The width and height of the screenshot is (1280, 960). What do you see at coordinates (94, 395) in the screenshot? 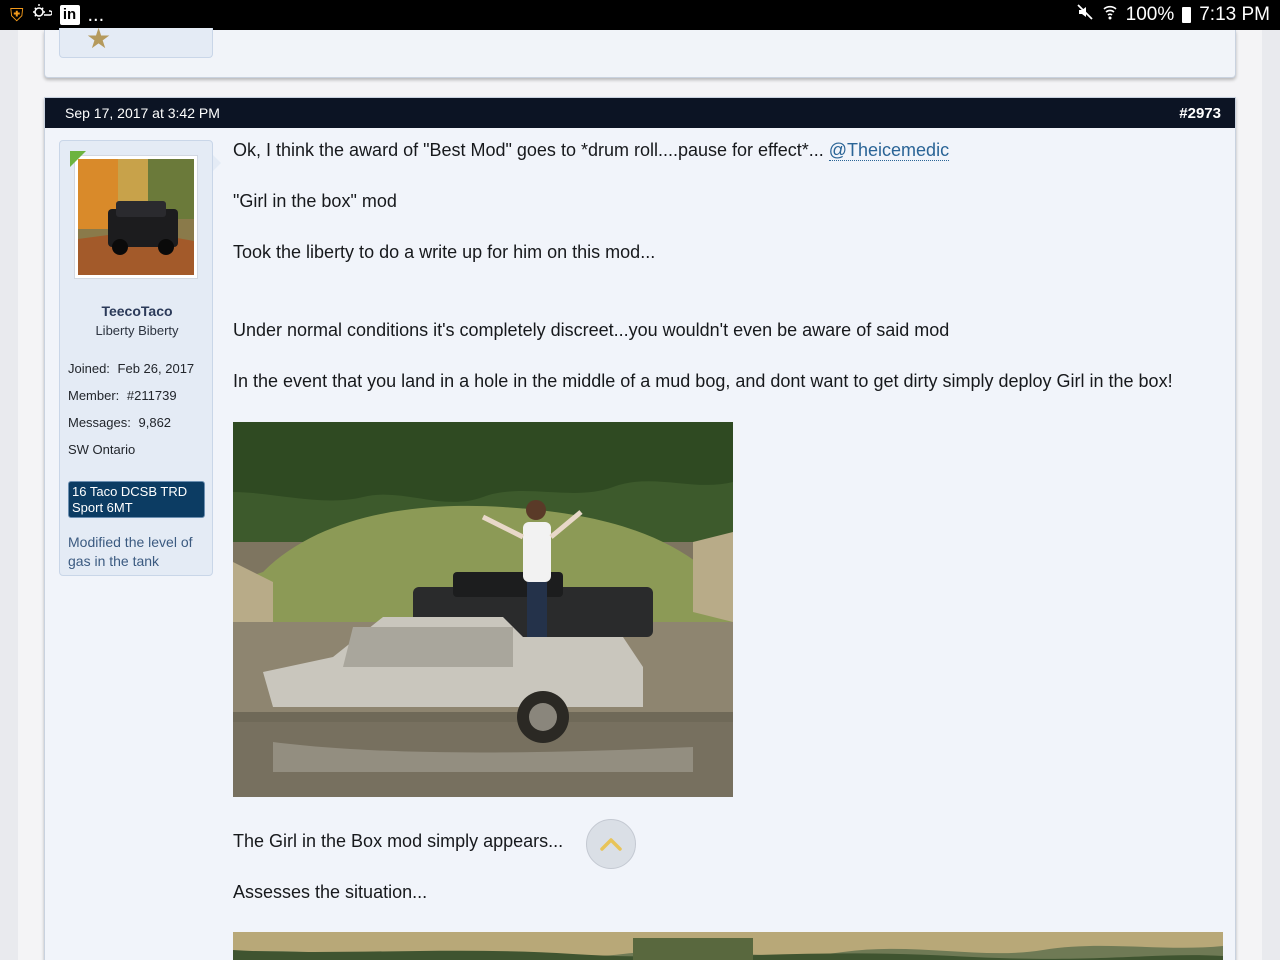
I see `member-label: Member:` at bounding box center [94, 395].